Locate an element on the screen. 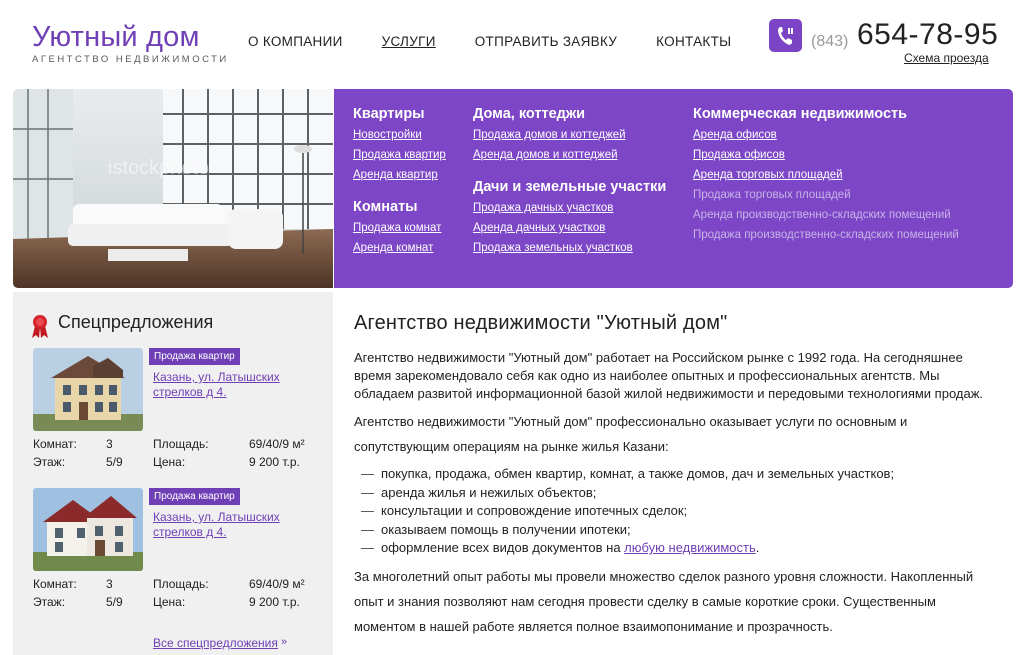 This screenshot has height=655, width=1022. menu-link-sale-dachas: Продажа дачных участков is located at coordinates (569, 208).